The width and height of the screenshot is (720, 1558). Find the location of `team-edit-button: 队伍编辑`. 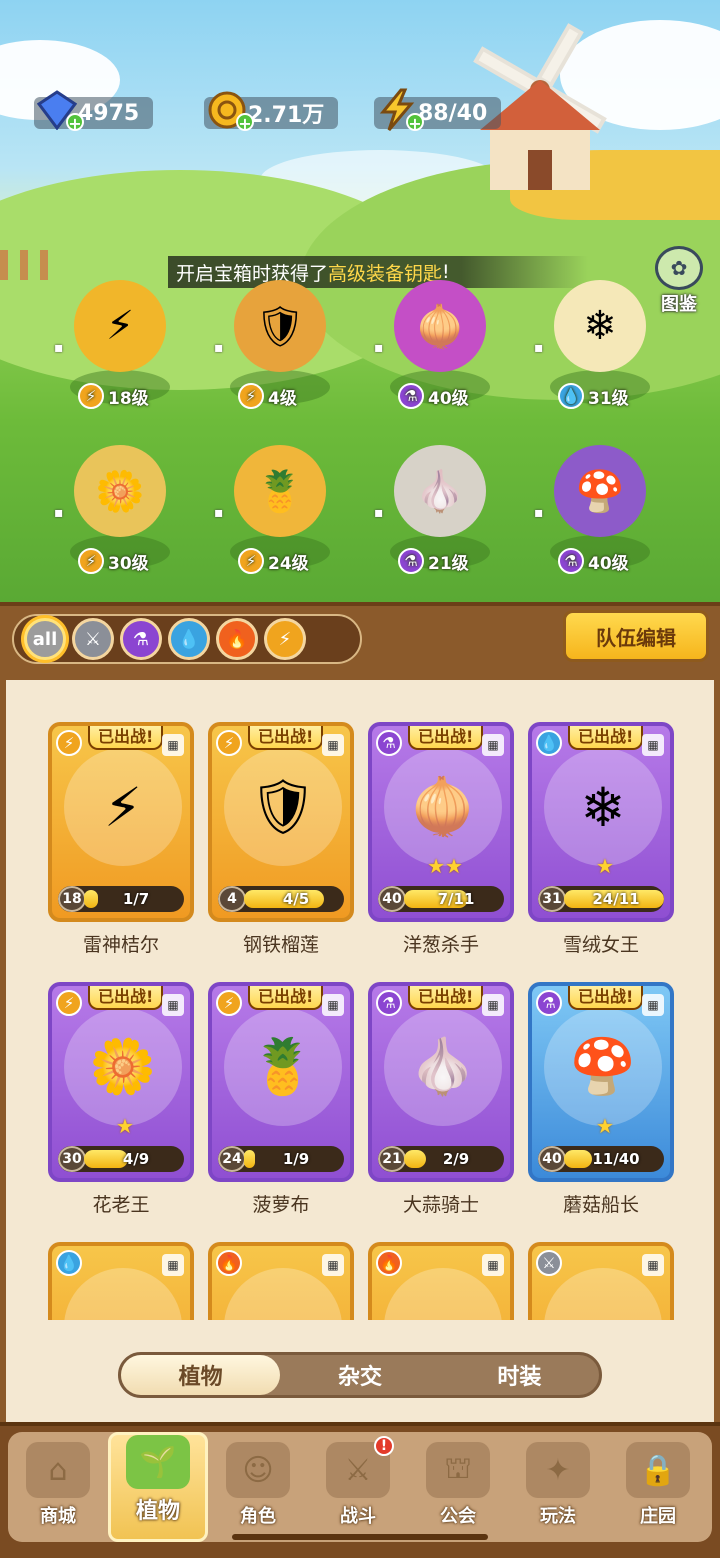

team-edit-button: 队伍编辑 is located at coordinates (636, 636).